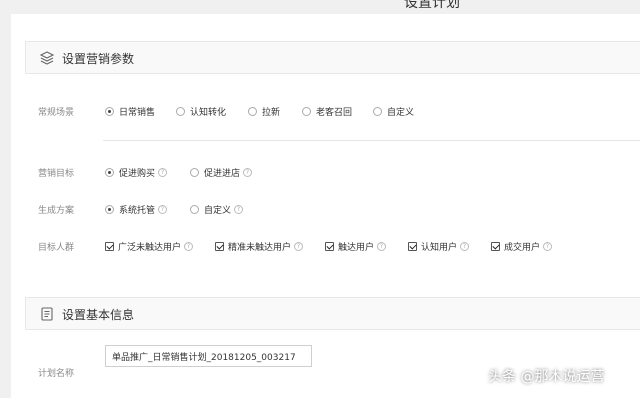  Describe the element at coordinates (371, 140) in the screenshot. I see `divider` at that location.